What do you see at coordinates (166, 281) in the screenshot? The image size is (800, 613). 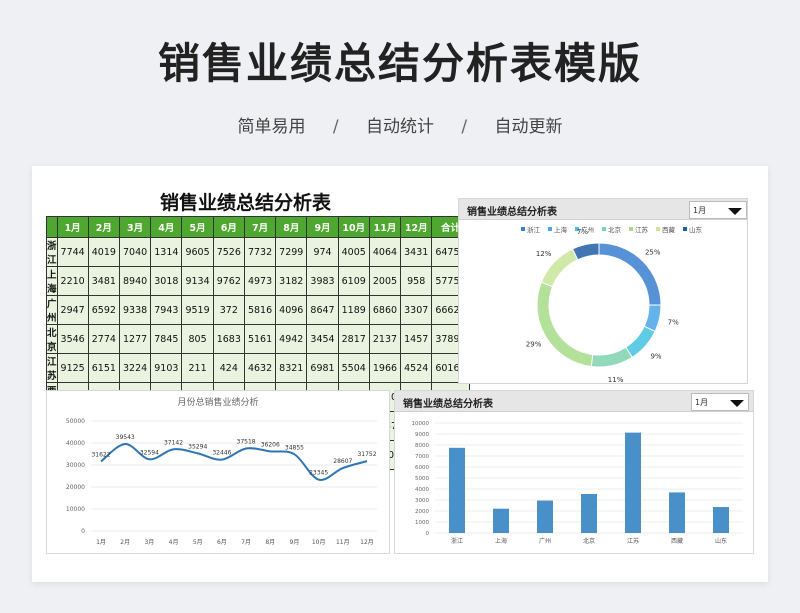 I see `table-cell: 3018` at bounding box center [166, 281].